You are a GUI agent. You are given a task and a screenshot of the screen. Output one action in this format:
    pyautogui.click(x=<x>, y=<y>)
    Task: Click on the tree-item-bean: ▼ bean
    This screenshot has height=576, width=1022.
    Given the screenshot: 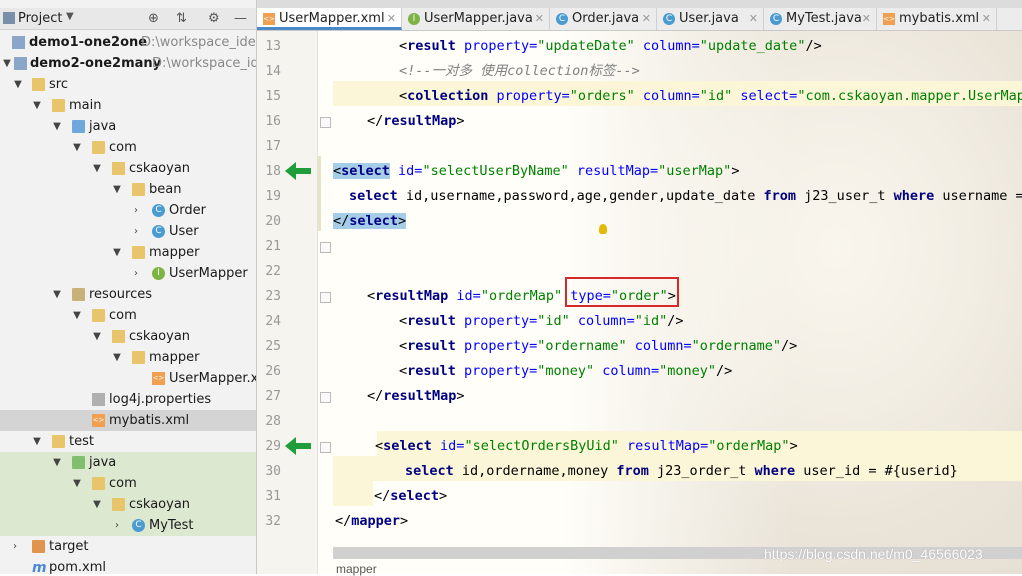 What is the action you would take?
    pyautogui.click(x=128, y=189)
    